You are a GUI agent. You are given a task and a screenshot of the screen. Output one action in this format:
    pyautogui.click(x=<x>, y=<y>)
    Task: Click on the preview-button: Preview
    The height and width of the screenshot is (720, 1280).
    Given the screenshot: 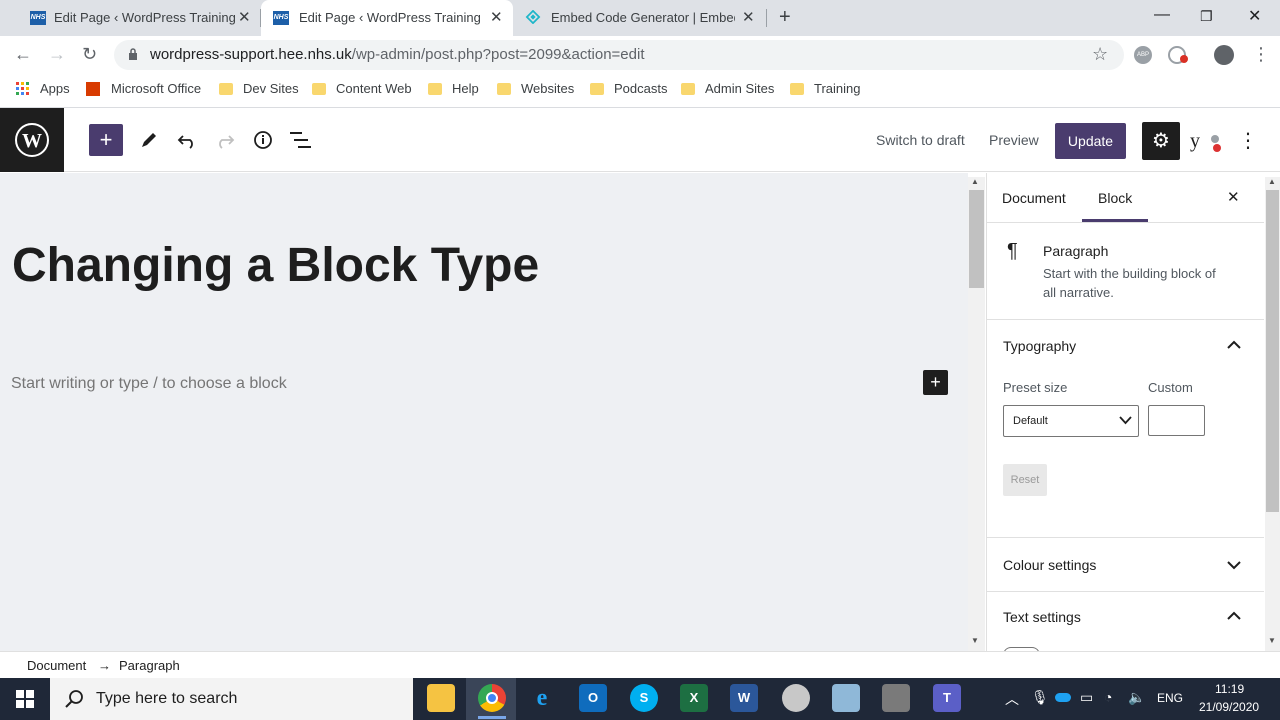 What is the action you would take?
    pyautogui.click(x=1014, y=140)
    